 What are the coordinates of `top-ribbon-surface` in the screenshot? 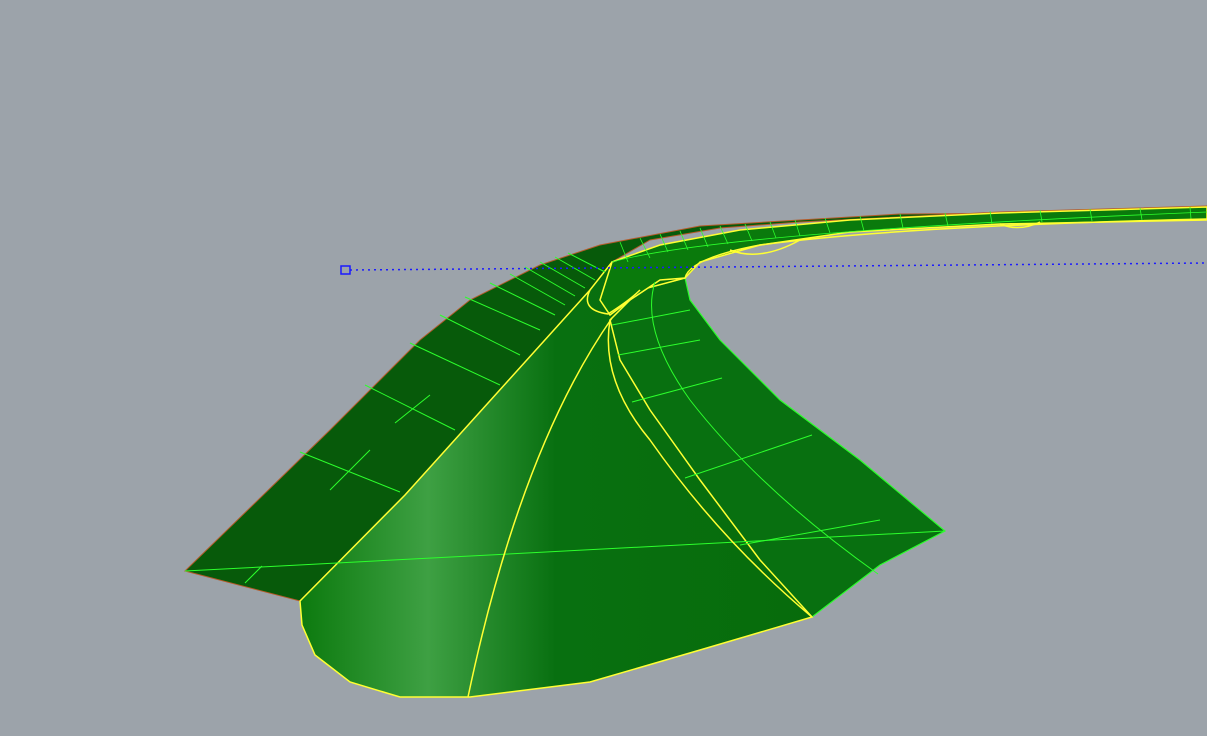 It's located at (903, 261).